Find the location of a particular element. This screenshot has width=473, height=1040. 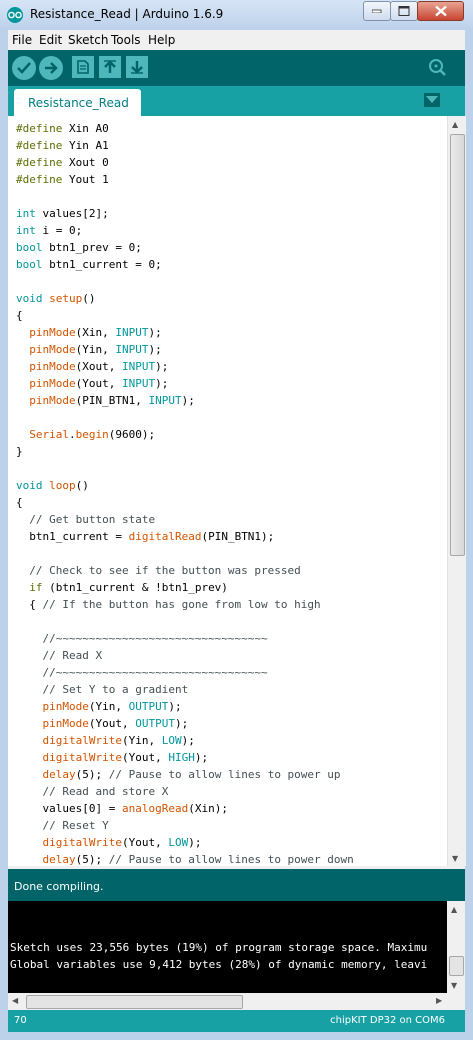

code-token: i = 0; is located at coordinates (59, 230).